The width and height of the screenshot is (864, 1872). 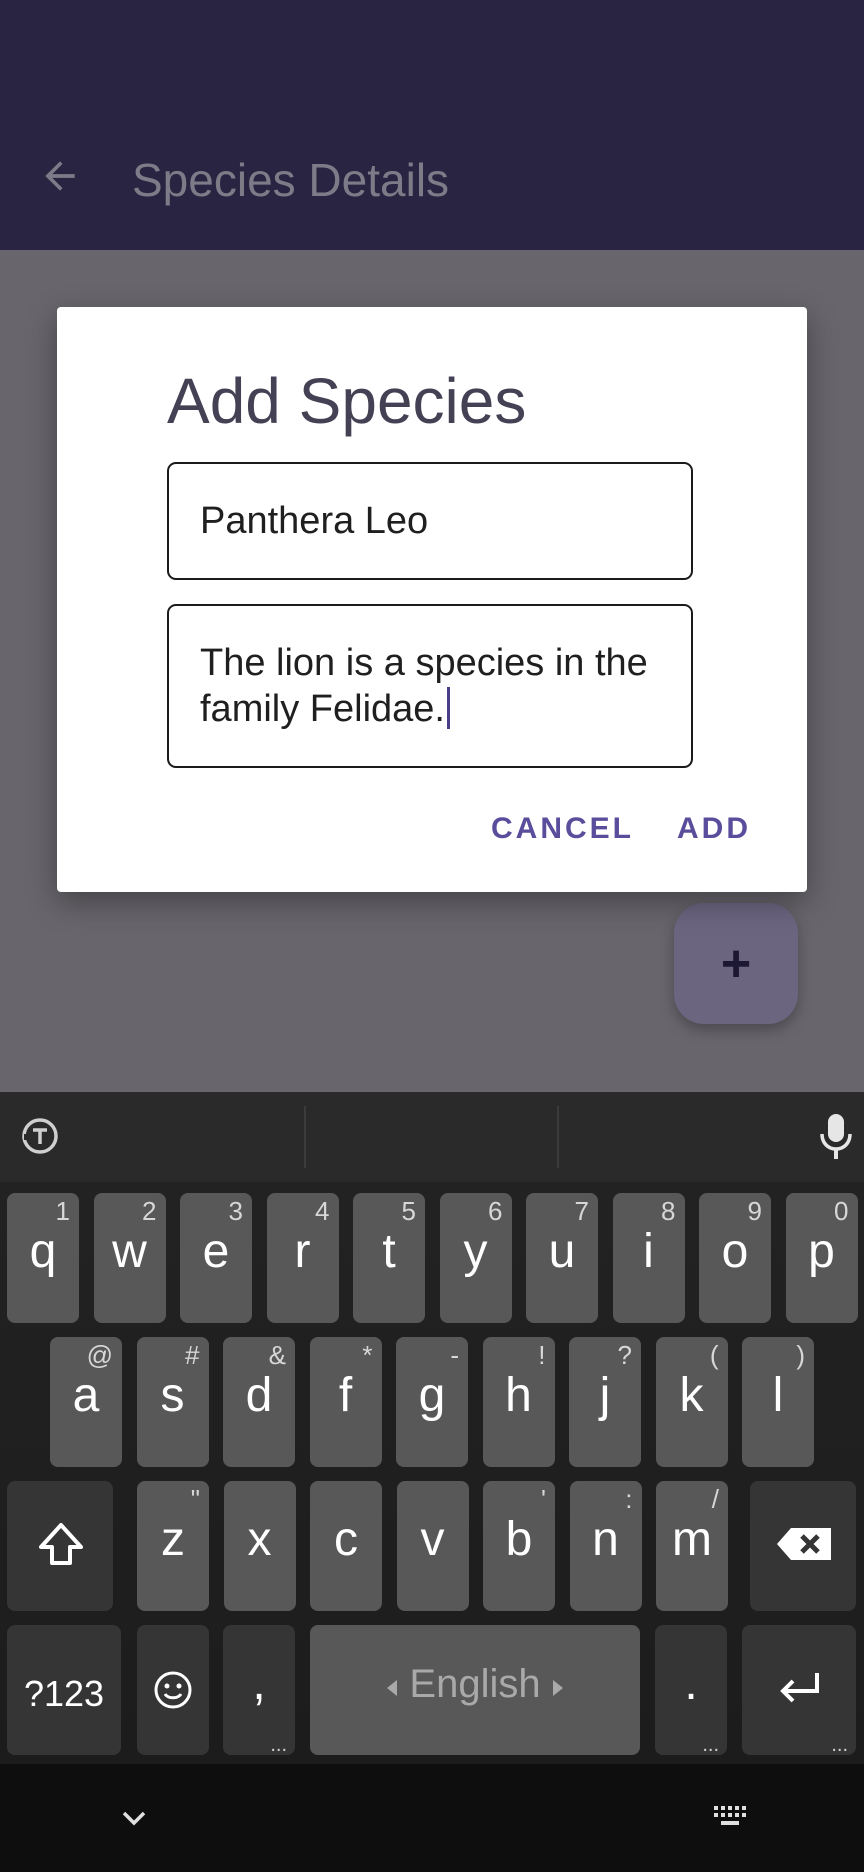 What do you see at coordinates (432, 1402) in the screenshot?
I see `key-g: g-` at bounding box center [432, 1402].